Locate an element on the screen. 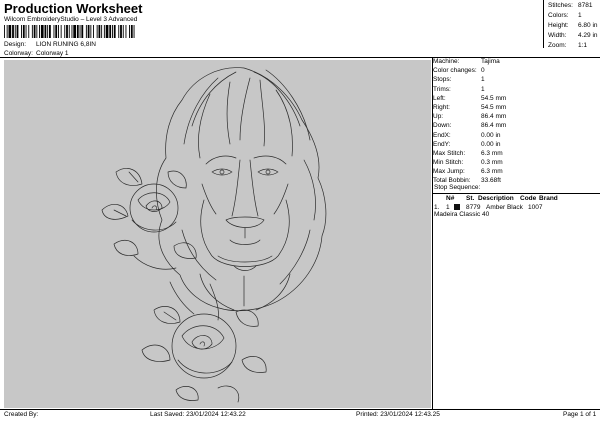  stat-zoom: Zoom: 1:1 is located at coordinates (568, 45).